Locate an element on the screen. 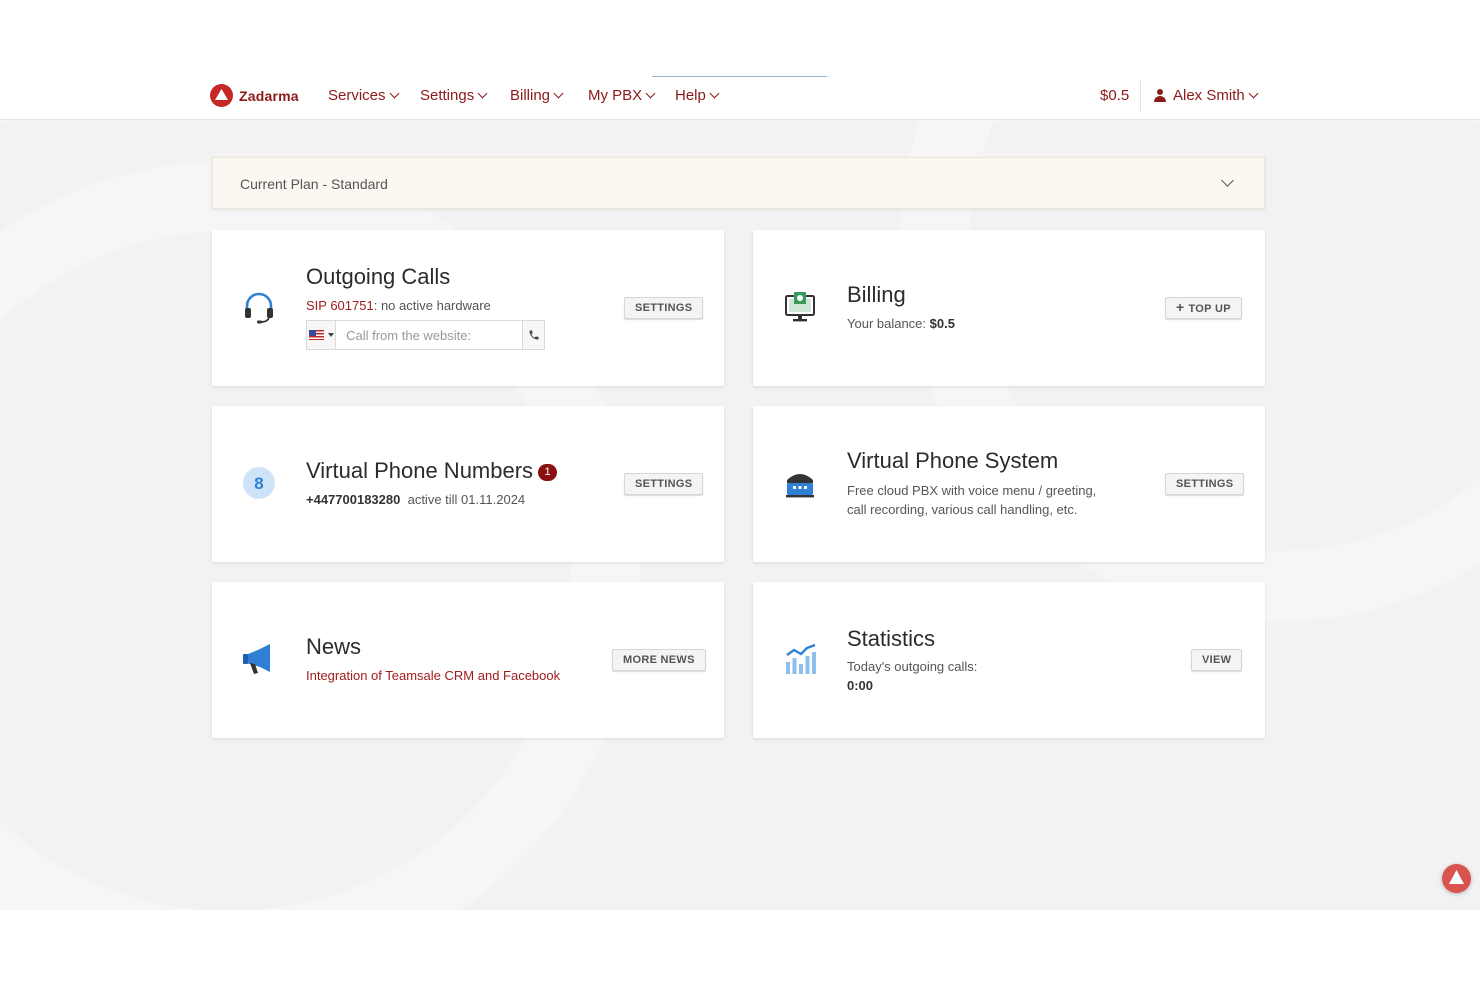 Image resolution: width=1480 pixels, height=987 pixels. user-icon is located at coordinates (1160, 95).